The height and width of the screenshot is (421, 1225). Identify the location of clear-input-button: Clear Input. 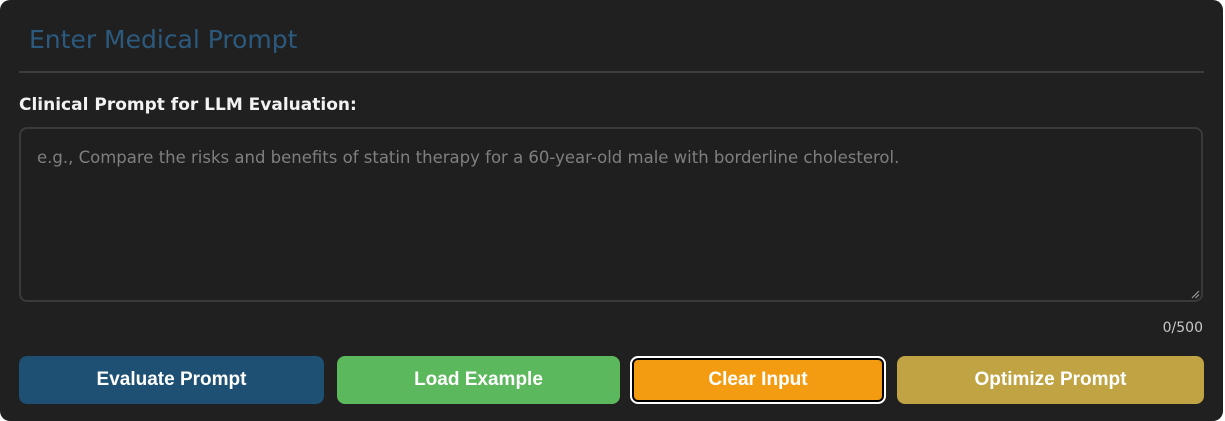
(758, 380).